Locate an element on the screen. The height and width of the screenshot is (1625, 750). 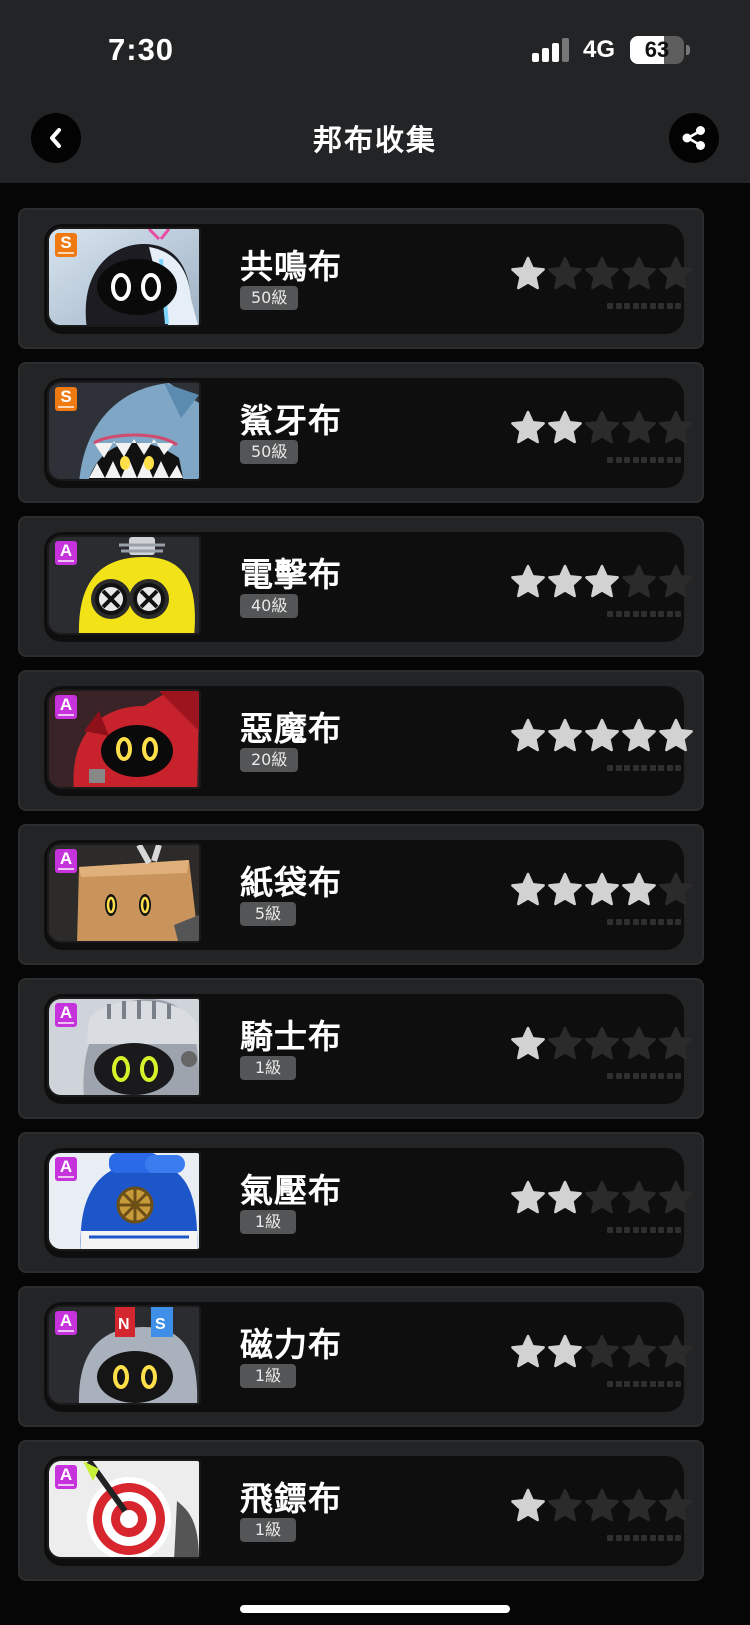
bangboo-card: A 紙袋布 5級 is located at coordinates (361, 894).